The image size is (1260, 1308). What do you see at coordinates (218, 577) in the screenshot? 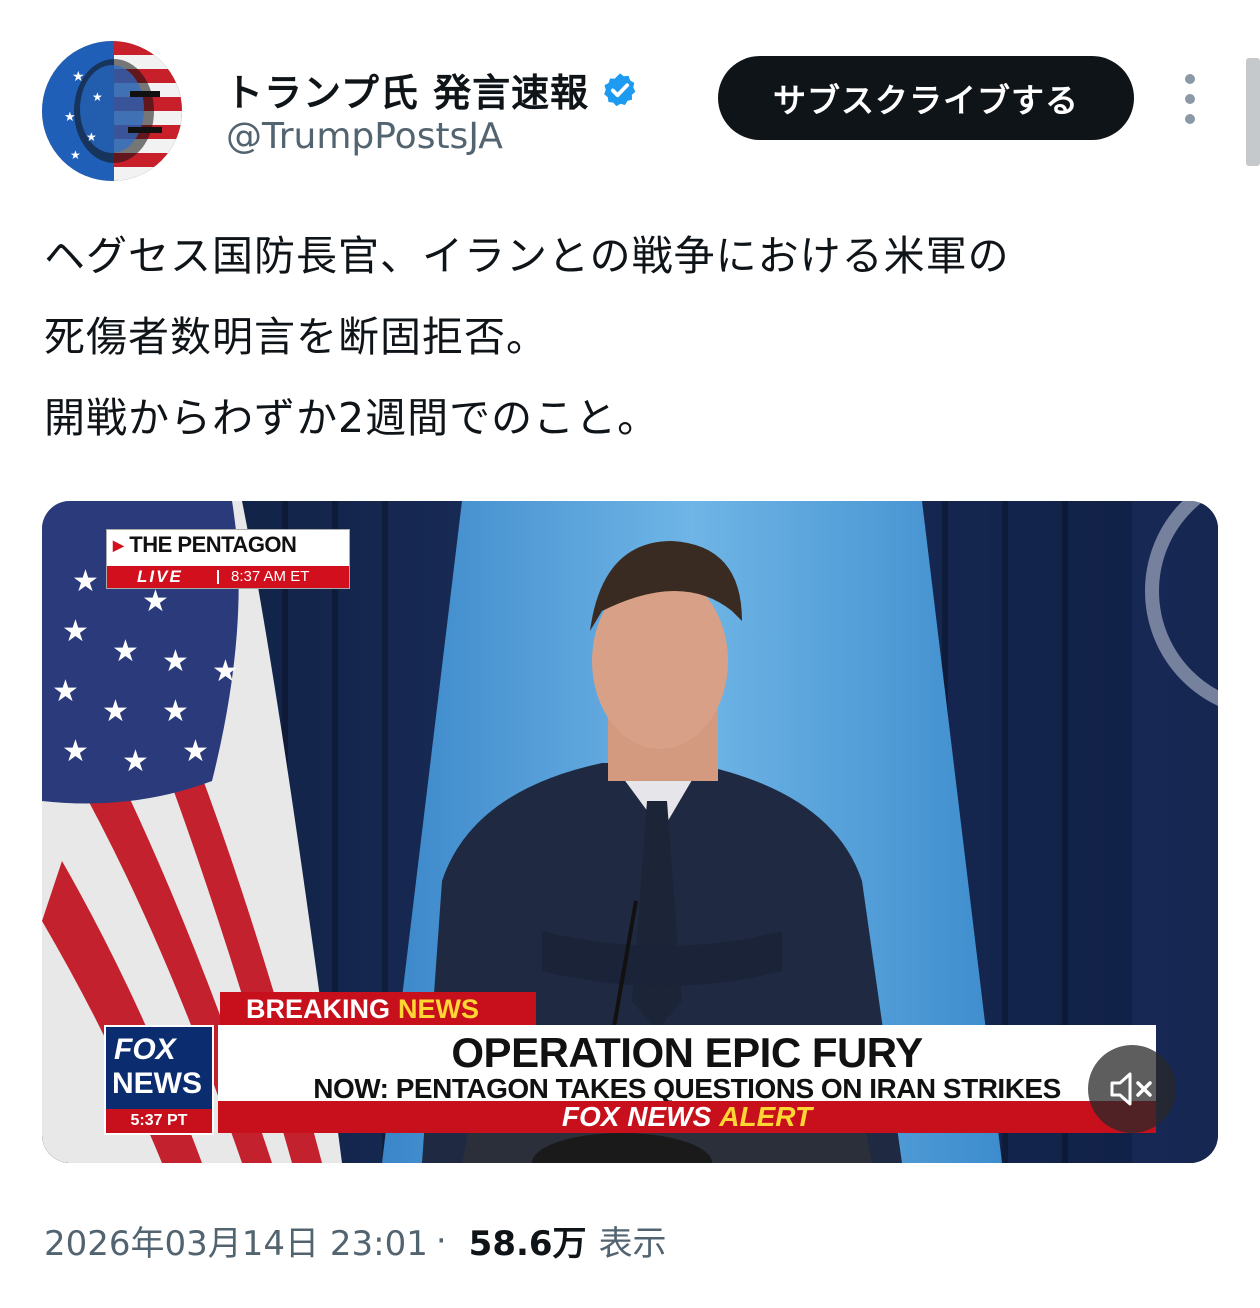
I see `live-divider` at bounding box center [218, 577].